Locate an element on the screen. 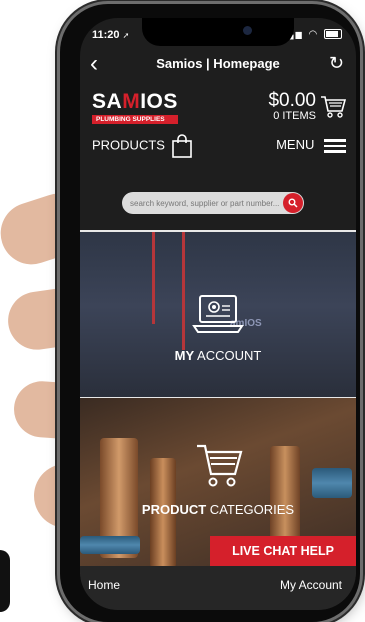  logo-text-right: IOS is located at coordinates (159, 101).